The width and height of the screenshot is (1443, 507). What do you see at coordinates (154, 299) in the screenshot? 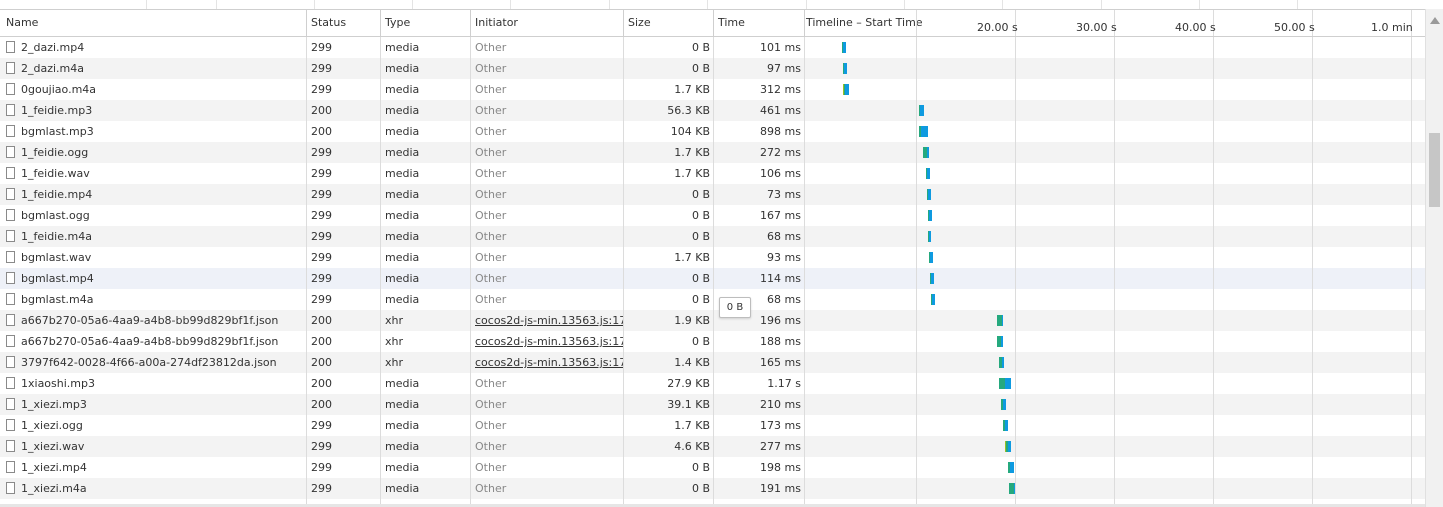
I see `request-name: bgmlast.m4a` at bounding box center [154, 299].